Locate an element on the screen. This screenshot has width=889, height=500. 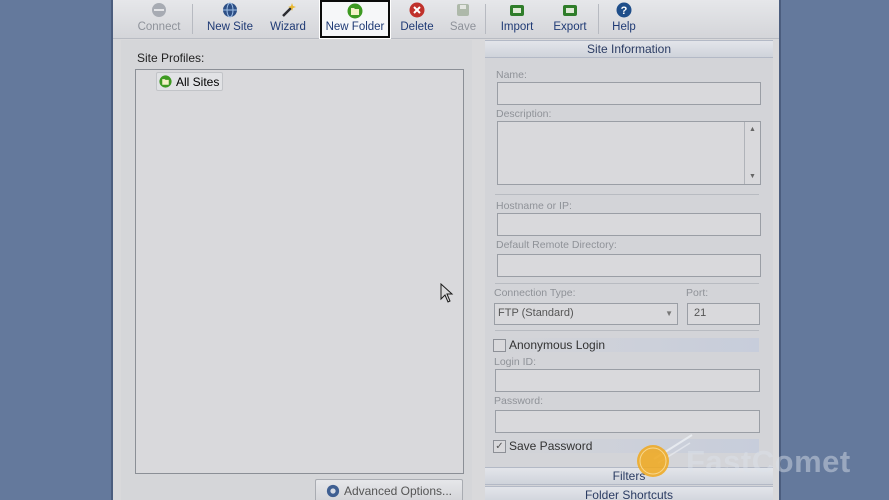
remote-directory-field is located at coordinates (629, 265).